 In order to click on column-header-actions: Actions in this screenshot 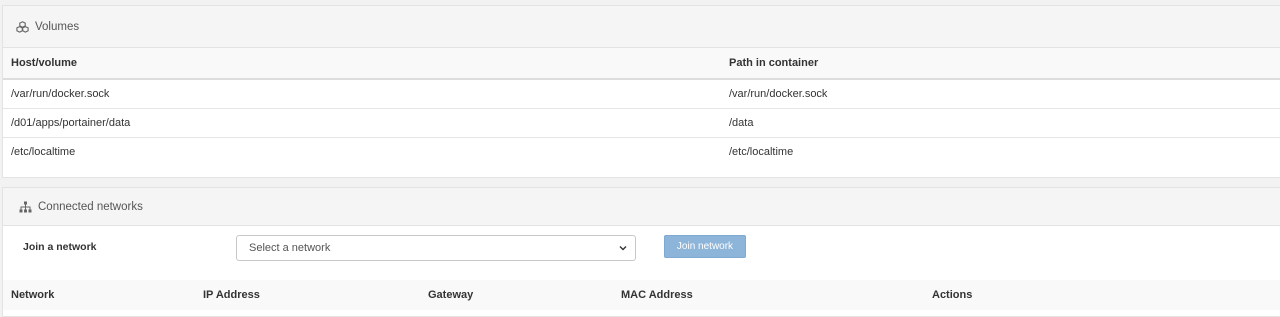, I will do `click(952, 295)`.